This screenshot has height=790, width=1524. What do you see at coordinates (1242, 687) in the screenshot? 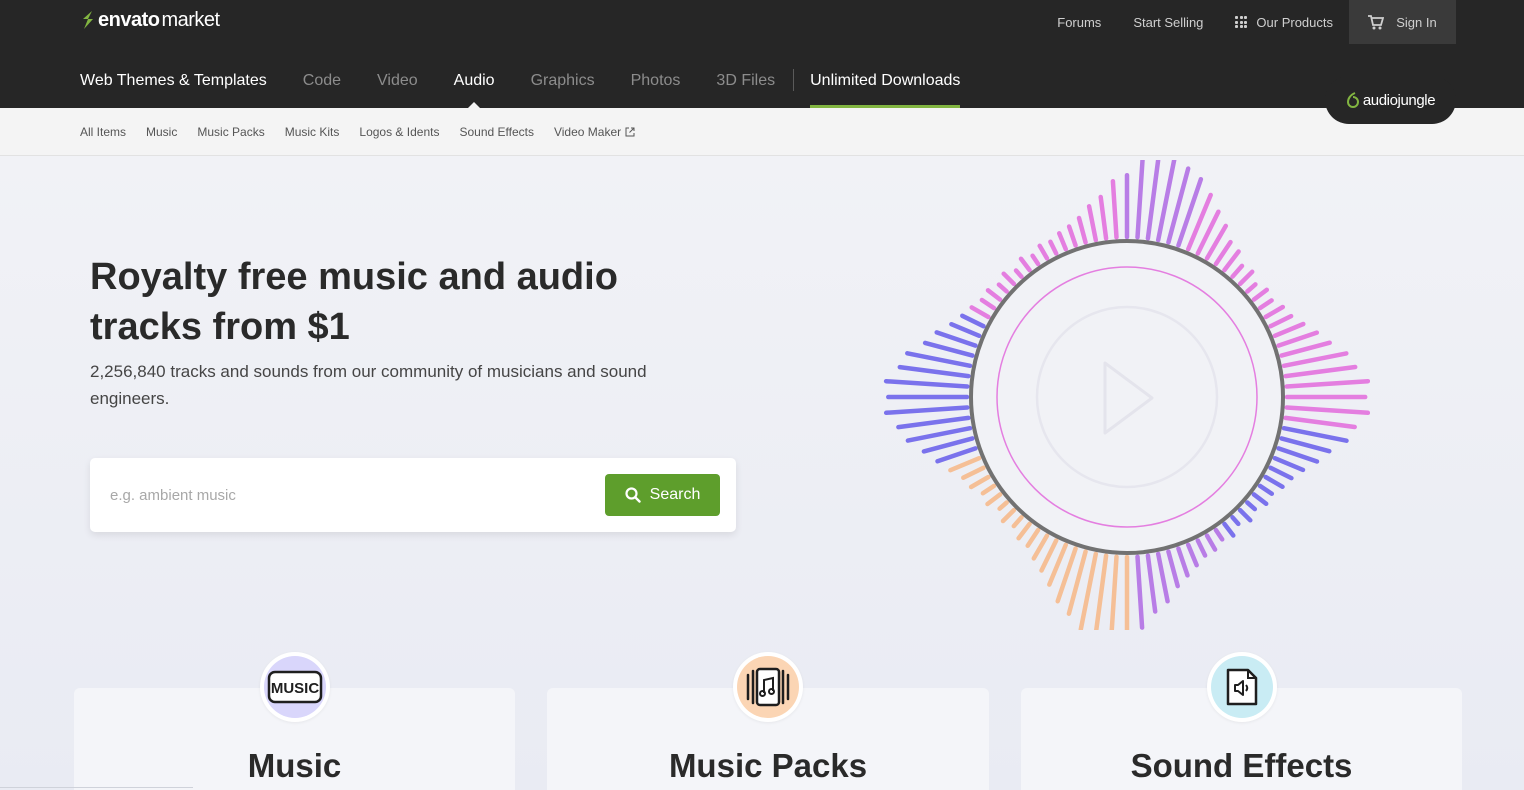
I see `sound-file-icon` at bounding box center [1242, 687].